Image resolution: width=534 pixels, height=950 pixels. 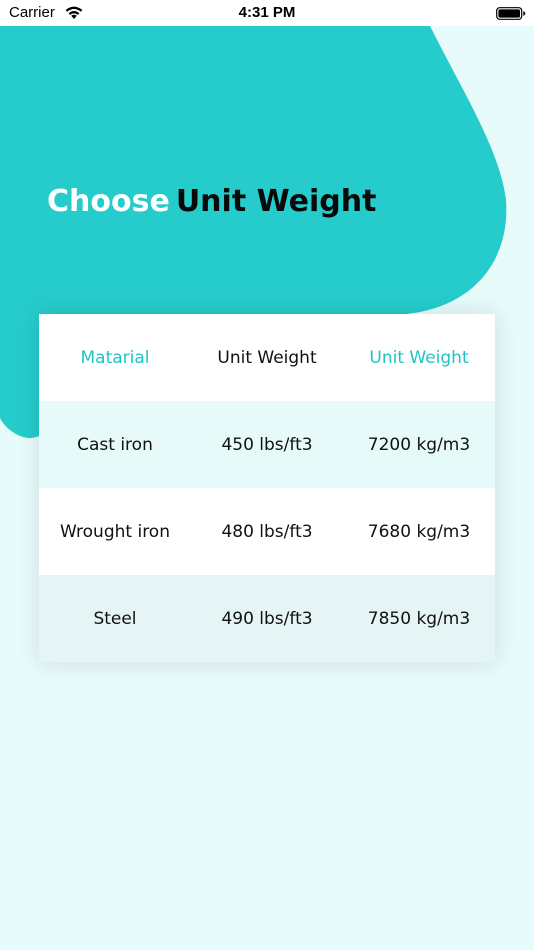 I want to click on table-row: Wrought iron 480 lbs/ft3 7680 kg/m3, so click(x=267, y=531).